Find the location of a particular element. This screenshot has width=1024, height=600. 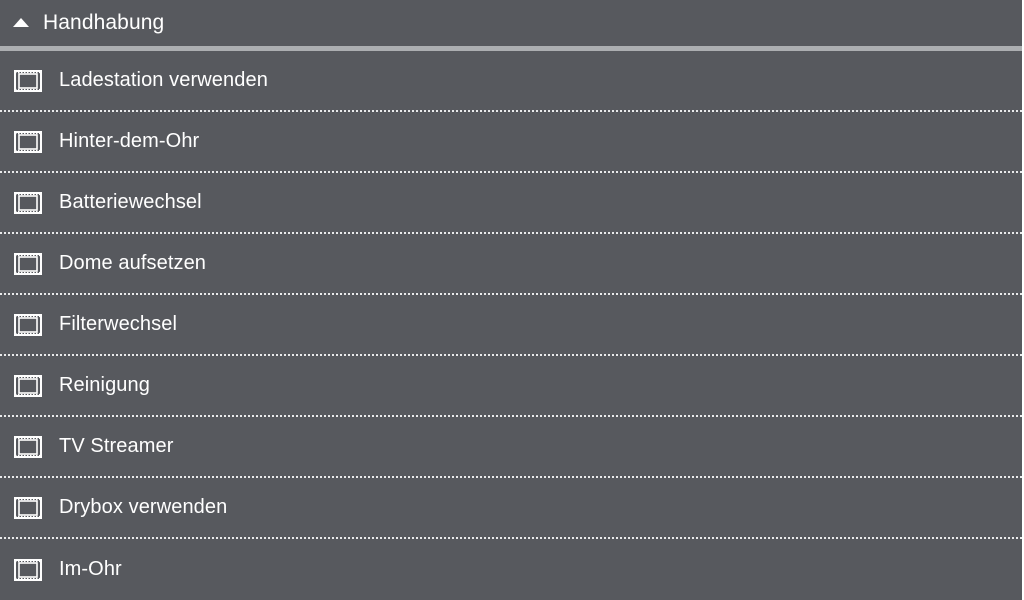

list-item-label: Drybox verwenden is located at coordinates (143, 507).